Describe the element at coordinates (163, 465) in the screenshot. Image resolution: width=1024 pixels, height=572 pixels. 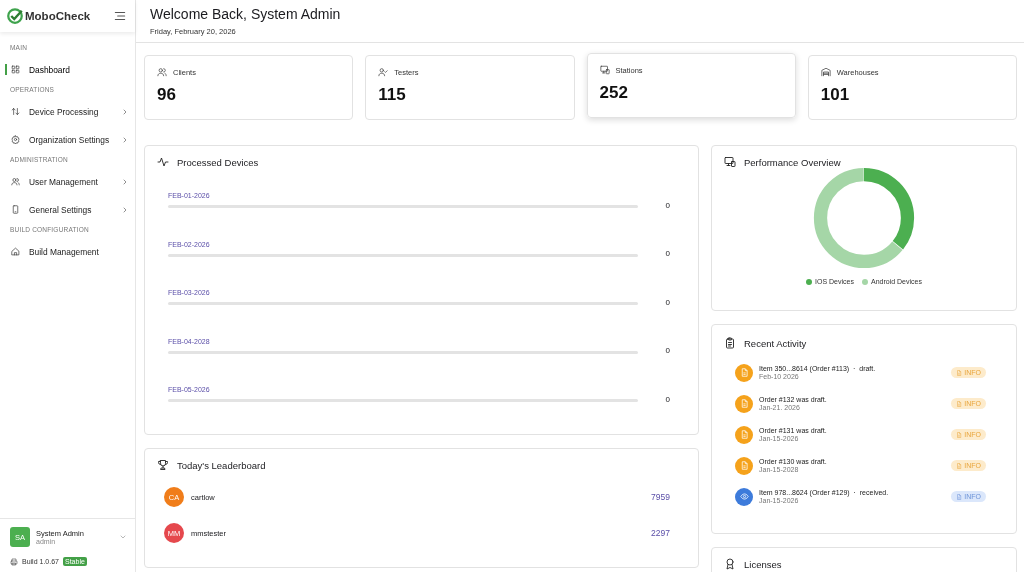
I see `trophy-icon` at that location.